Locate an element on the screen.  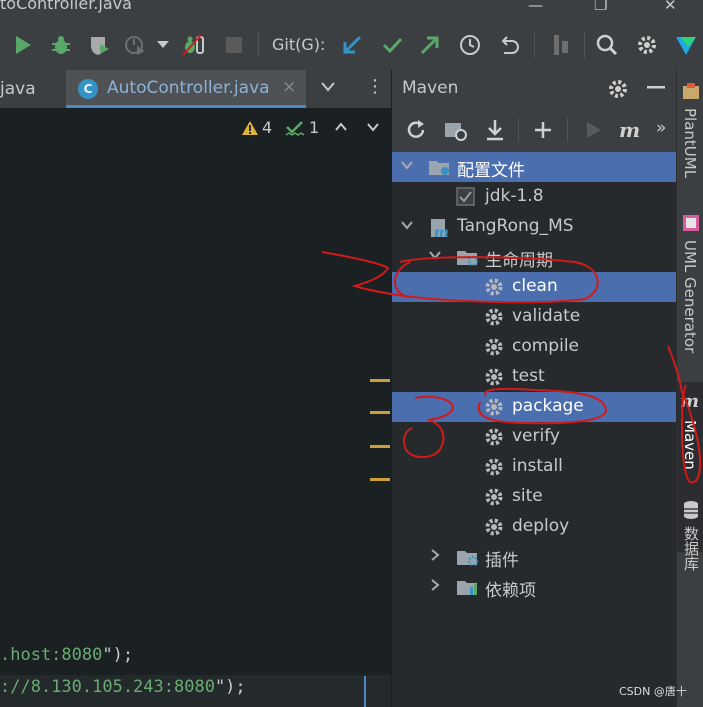
run-maven-build-icon is located at coordinates (594, 130).